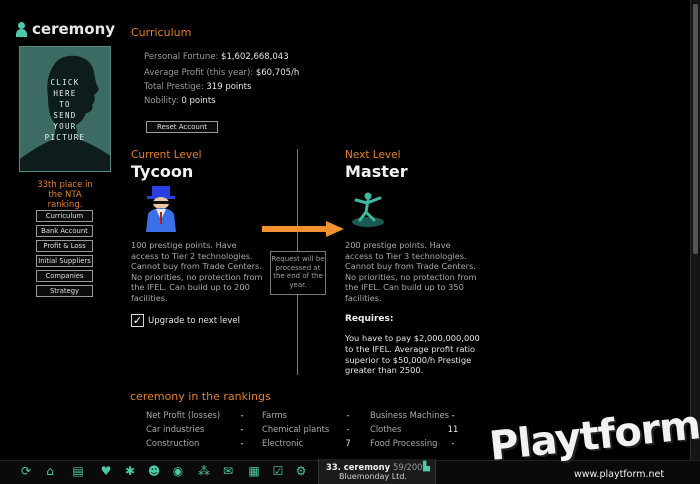  Describe the element at coordinates (64, 291) in the screenshot. I see `strategy-button: Strategy` at that location.